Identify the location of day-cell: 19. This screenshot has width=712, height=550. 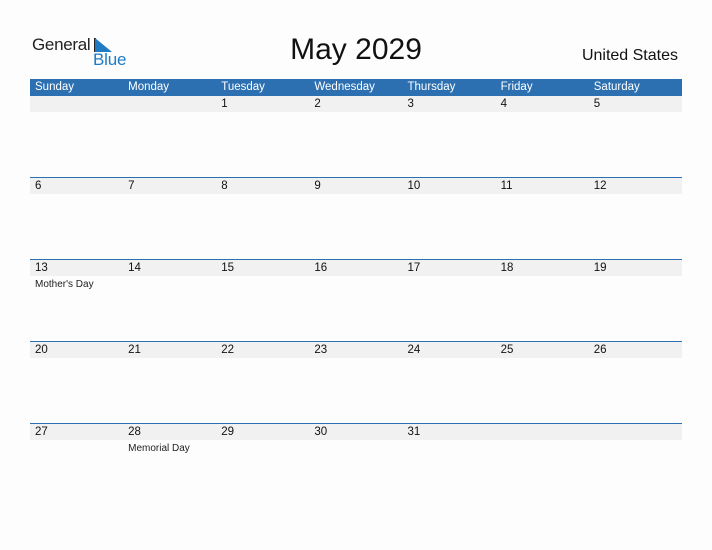
(635, 268).